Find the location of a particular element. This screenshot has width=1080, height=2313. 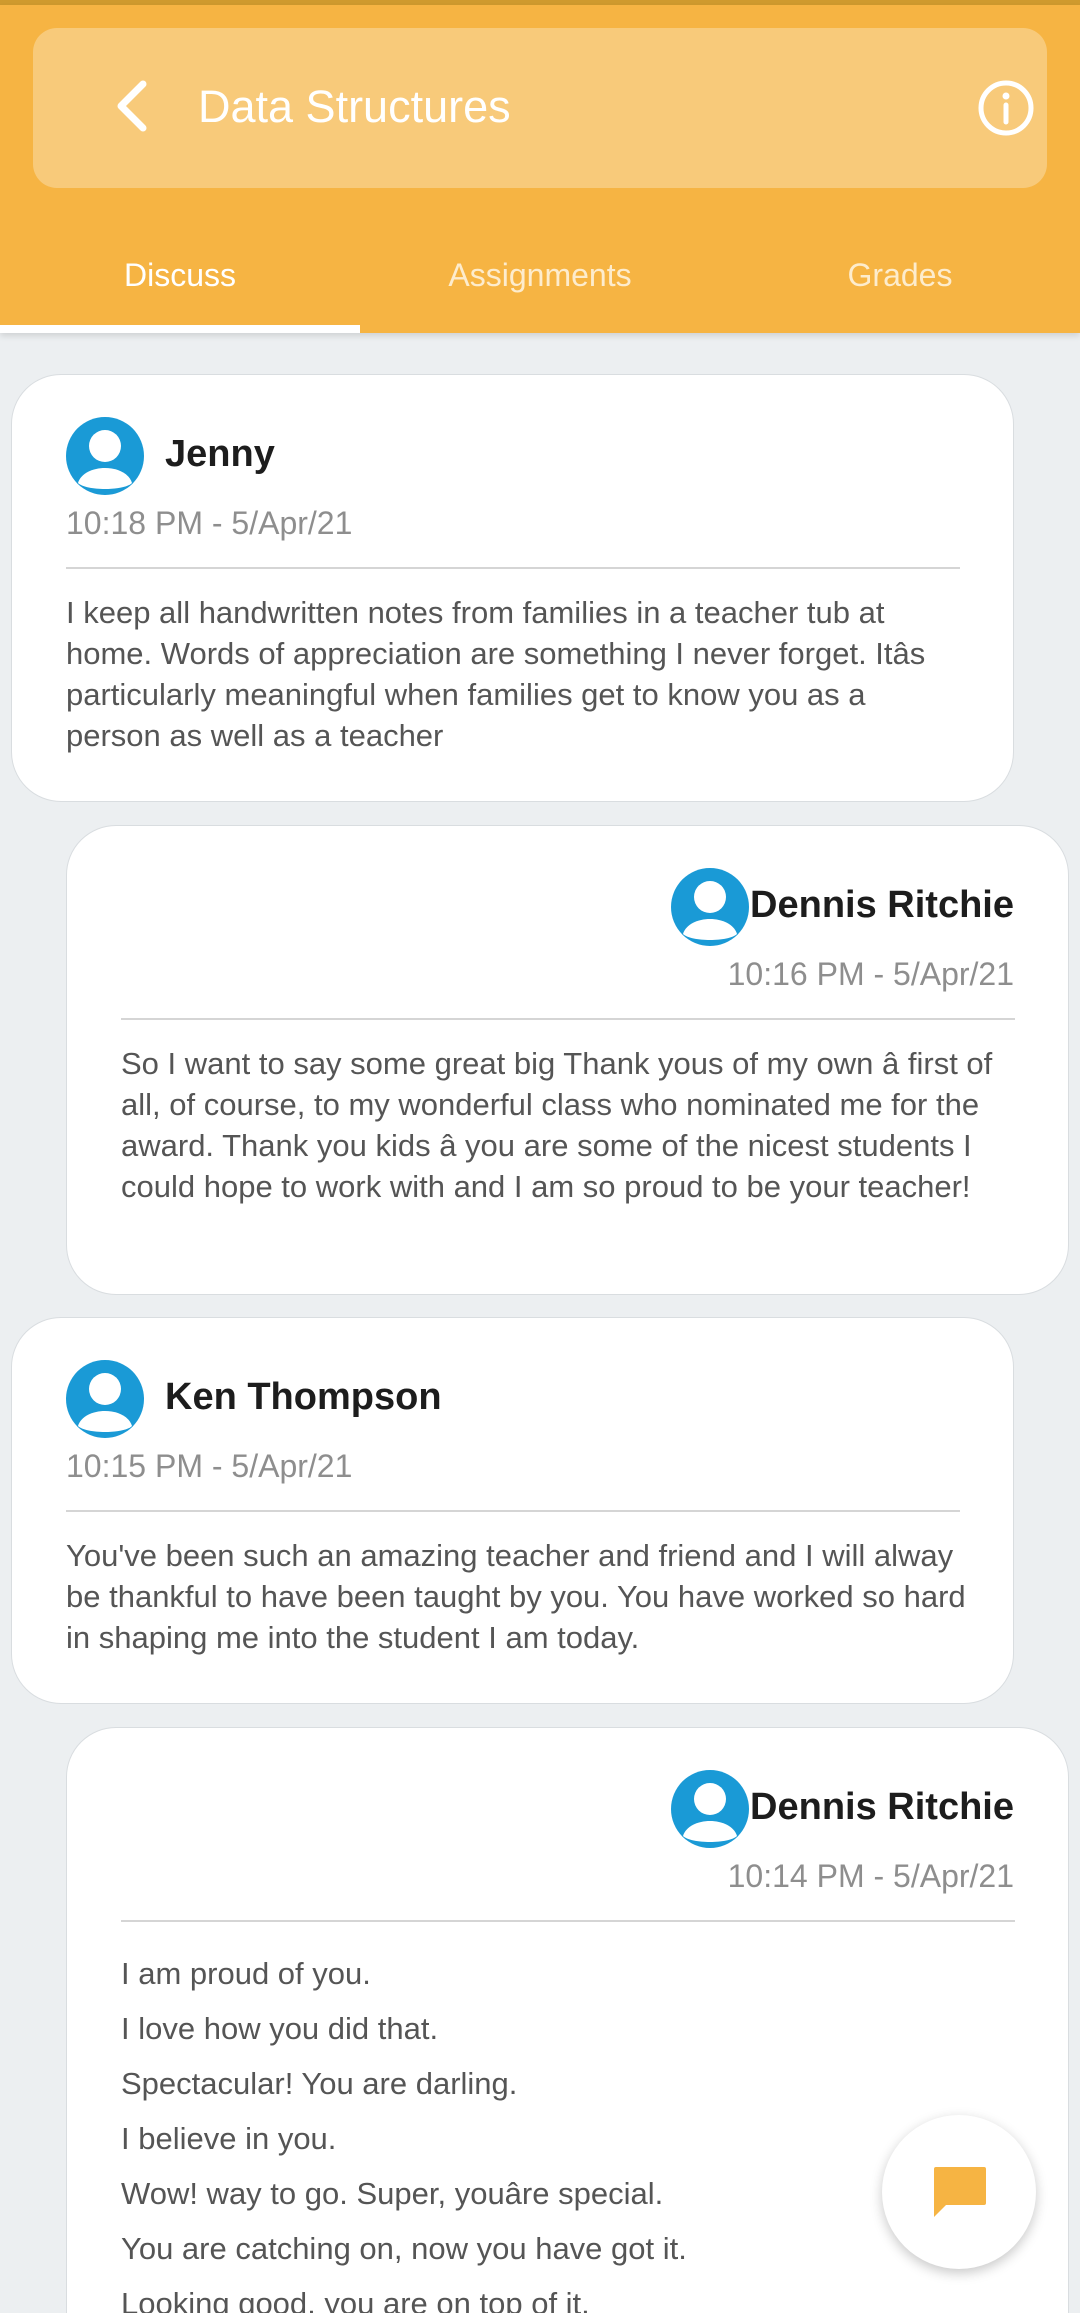

tab-bar: Discuss Assignments Grades is located at coordinates (540, 279).